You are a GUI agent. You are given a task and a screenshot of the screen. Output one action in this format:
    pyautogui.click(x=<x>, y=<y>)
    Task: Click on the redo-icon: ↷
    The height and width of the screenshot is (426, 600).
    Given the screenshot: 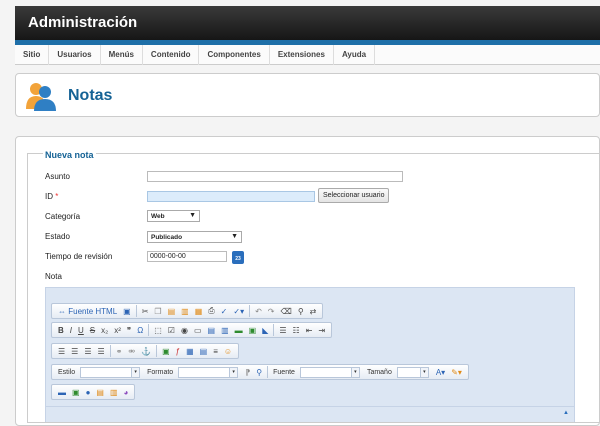 What is the action you would take?
    pyautogui.click(x=271, y=311)
    